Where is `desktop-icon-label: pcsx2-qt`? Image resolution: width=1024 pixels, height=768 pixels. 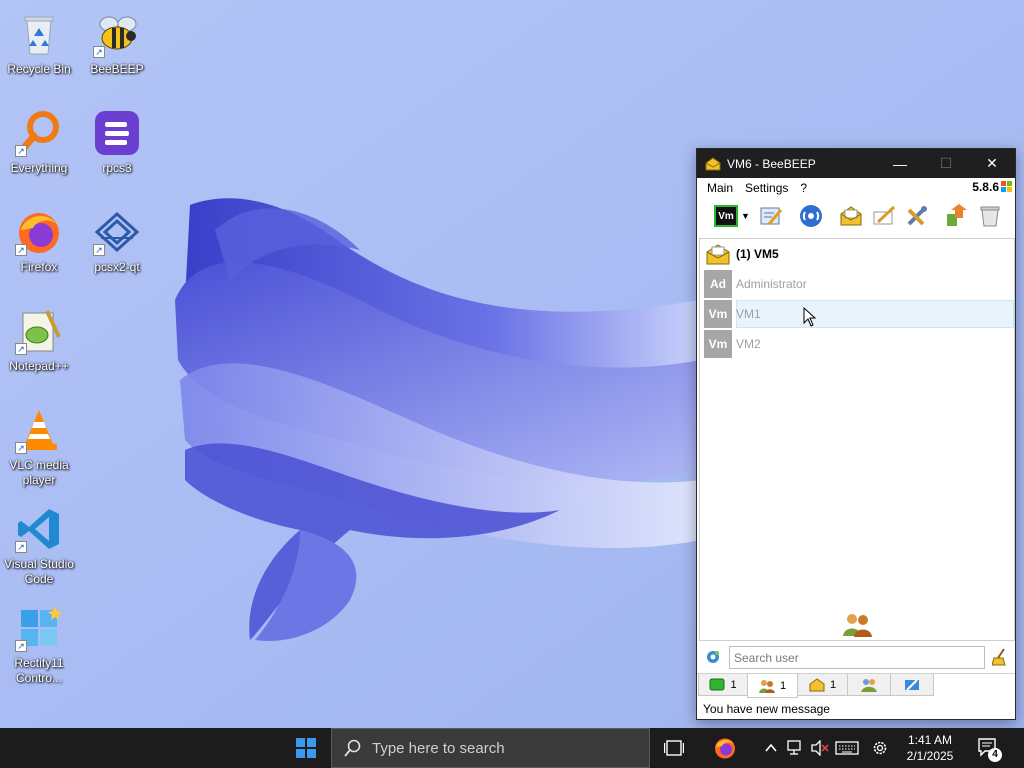 desktop-icon-label: pcsx2-qt is located at coordinates (117, 267).